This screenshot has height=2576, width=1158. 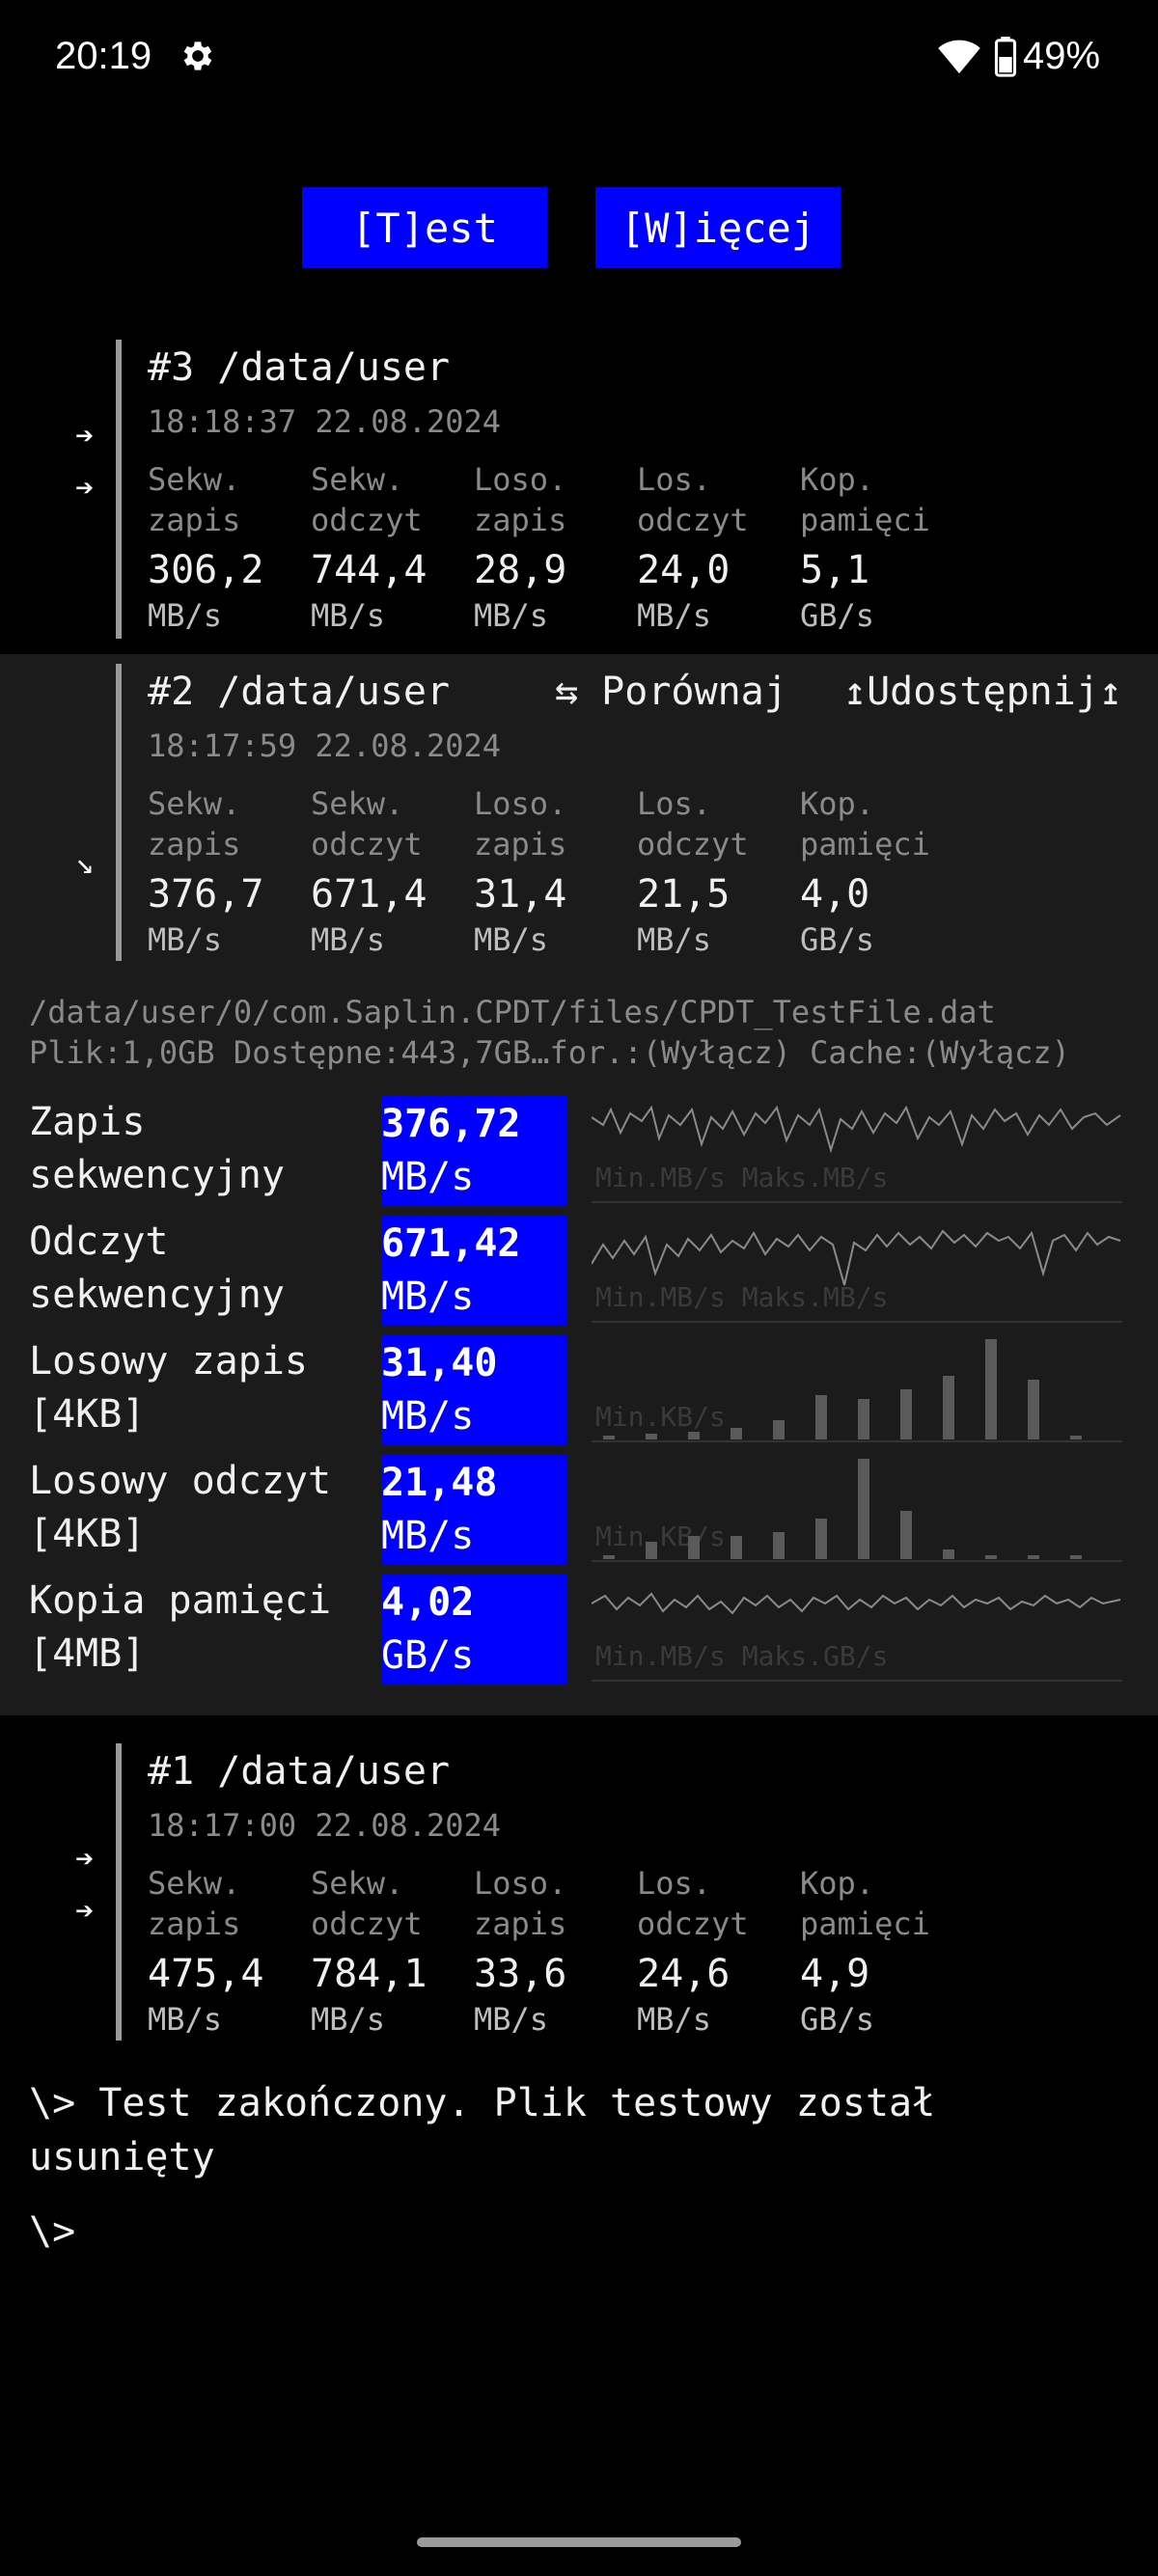 I want to click on seq-write-sparkline: Min.MB/s Maks.MB/s, so click(x=857, y=1154).